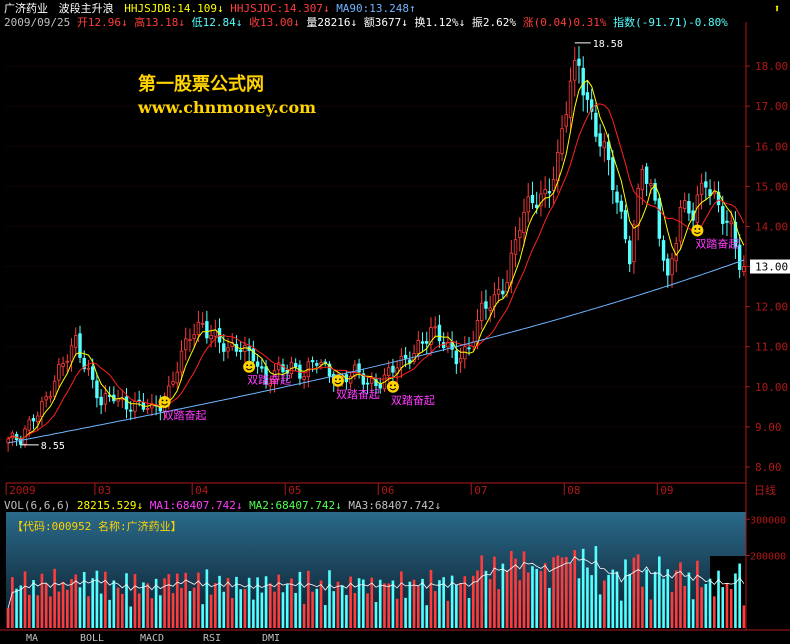  I want to click on tab-ma: MA, so click(32, 638).